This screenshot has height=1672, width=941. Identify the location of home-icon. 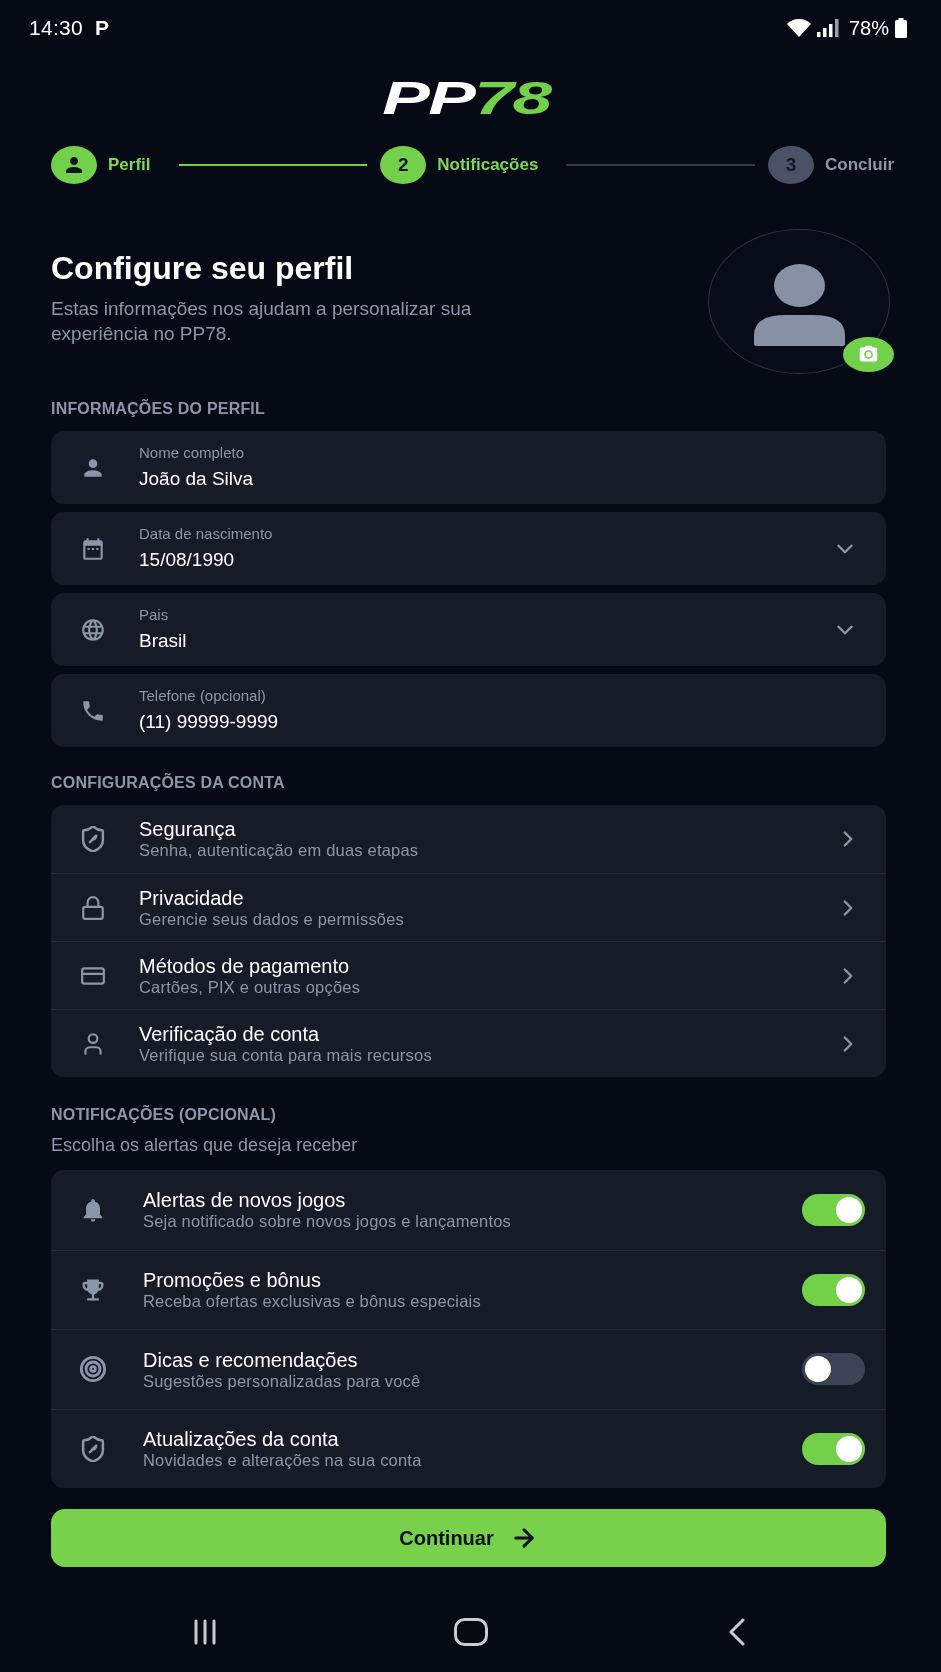
(470, 1632).